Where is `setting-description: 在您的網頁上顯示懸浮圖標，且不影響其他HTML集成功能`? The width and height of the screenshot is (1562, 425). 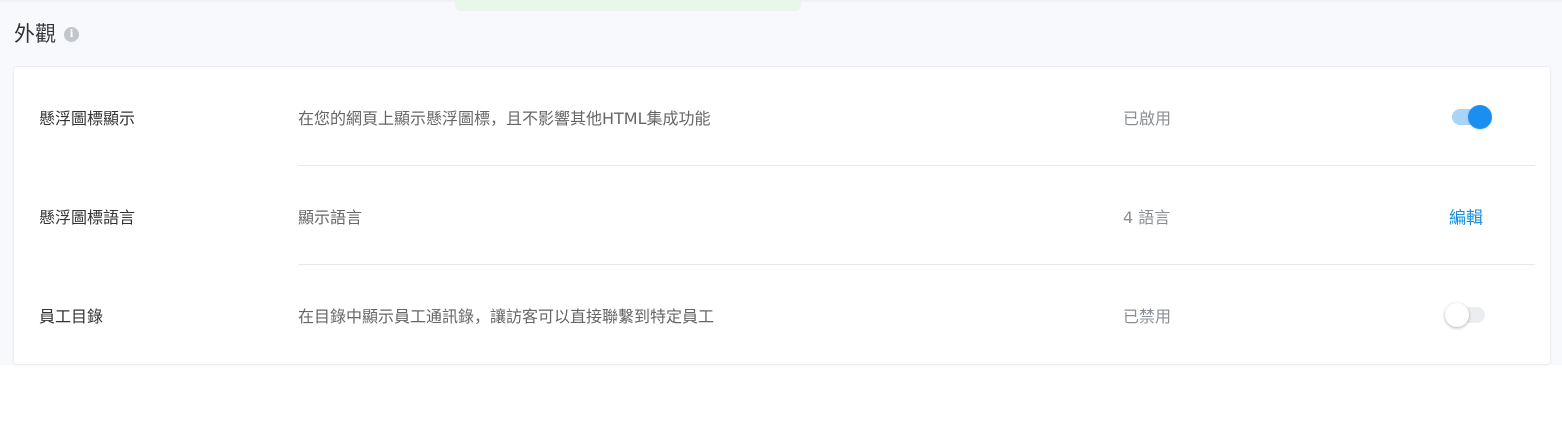
setting-description: 在您的網頁上顯示懸浮圖標，且不影響其他HTML集成功能 is located at coordinates (504, 118).